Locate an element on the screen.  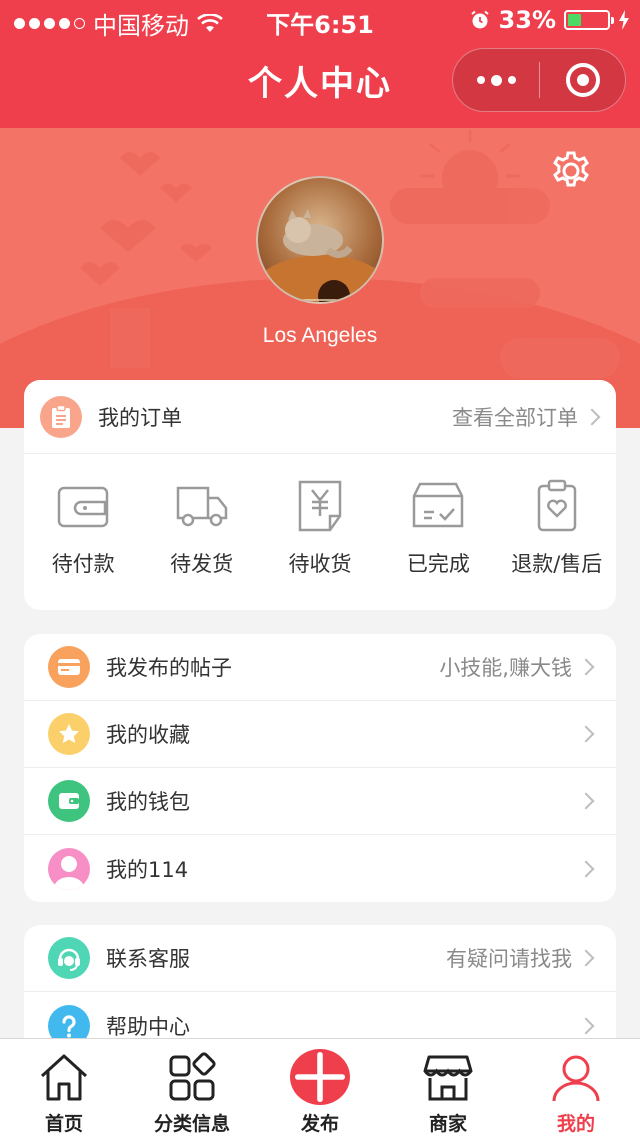
menu-item-label: 我的收藏 is located at coordinates (148, 735).